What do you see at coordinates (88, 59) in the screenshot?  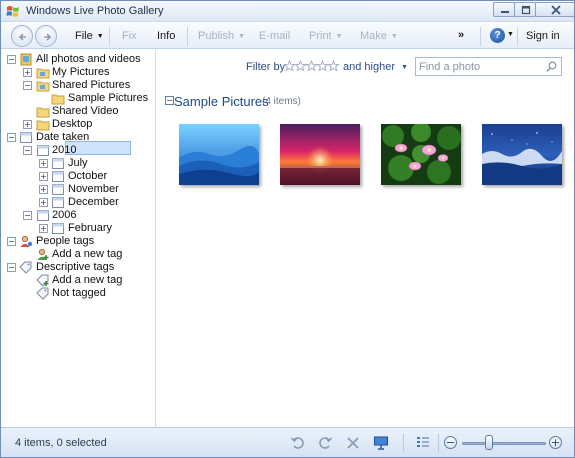 I see `tree-item-label: All photos and videos` at bounding box center [88, 59].